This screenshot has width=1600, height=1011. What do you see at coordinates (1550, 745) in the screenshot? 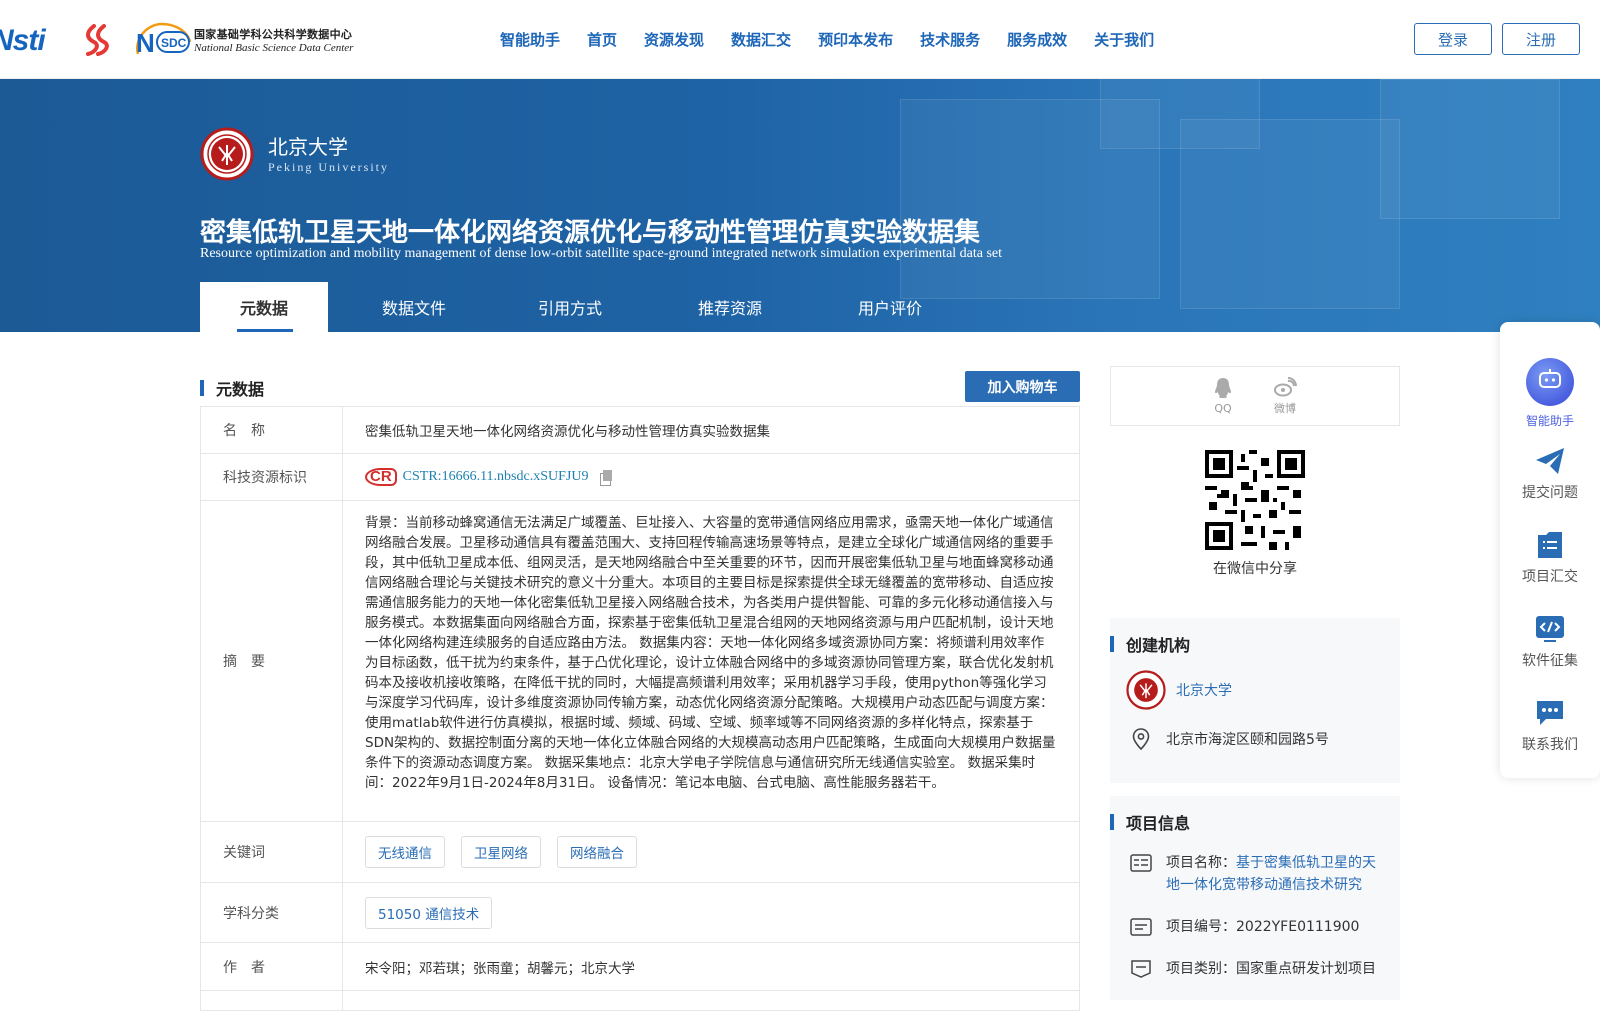
I see `float-contact-us-label: 联系我们` at bounding box center [1550, 745].